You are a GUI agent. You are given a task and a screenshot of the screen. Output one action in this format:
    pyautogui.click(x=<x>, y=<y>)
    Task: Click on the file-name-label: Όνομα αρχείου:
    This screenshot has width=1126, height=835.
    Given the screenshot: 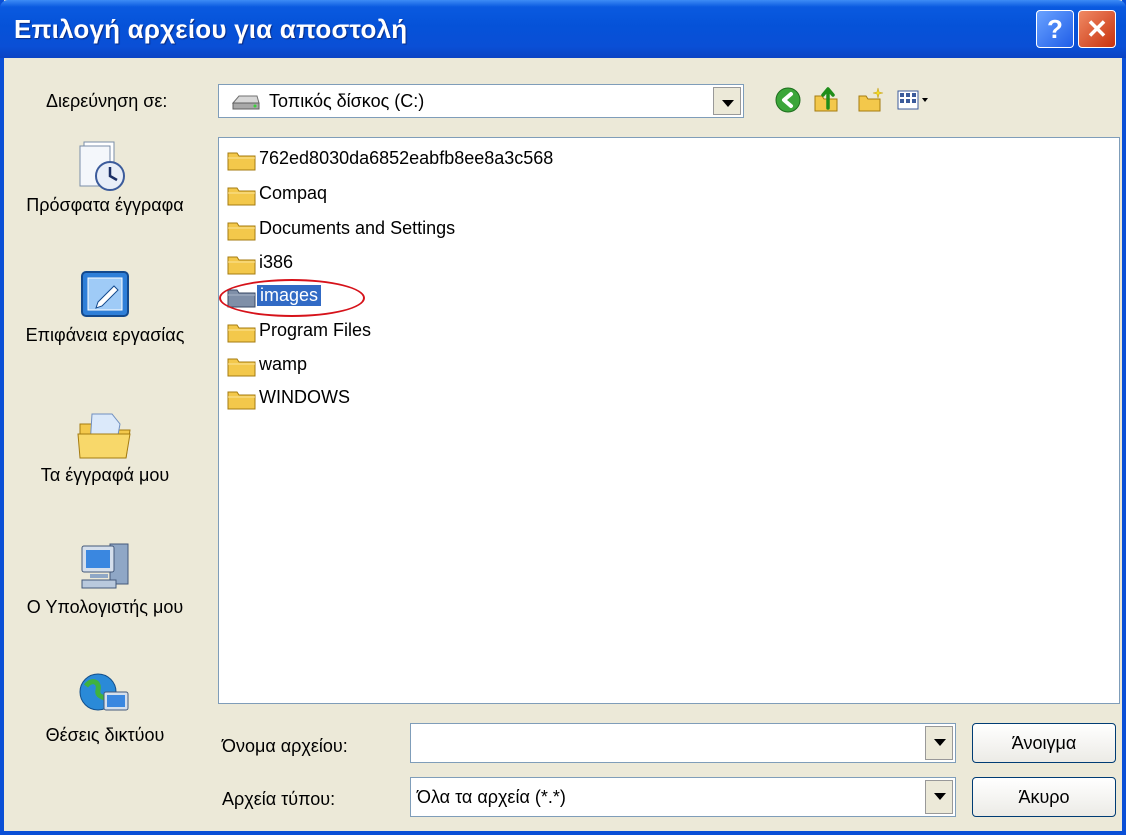 What is the action you would take?
    pyautogui.click(x=285, y=746)
    